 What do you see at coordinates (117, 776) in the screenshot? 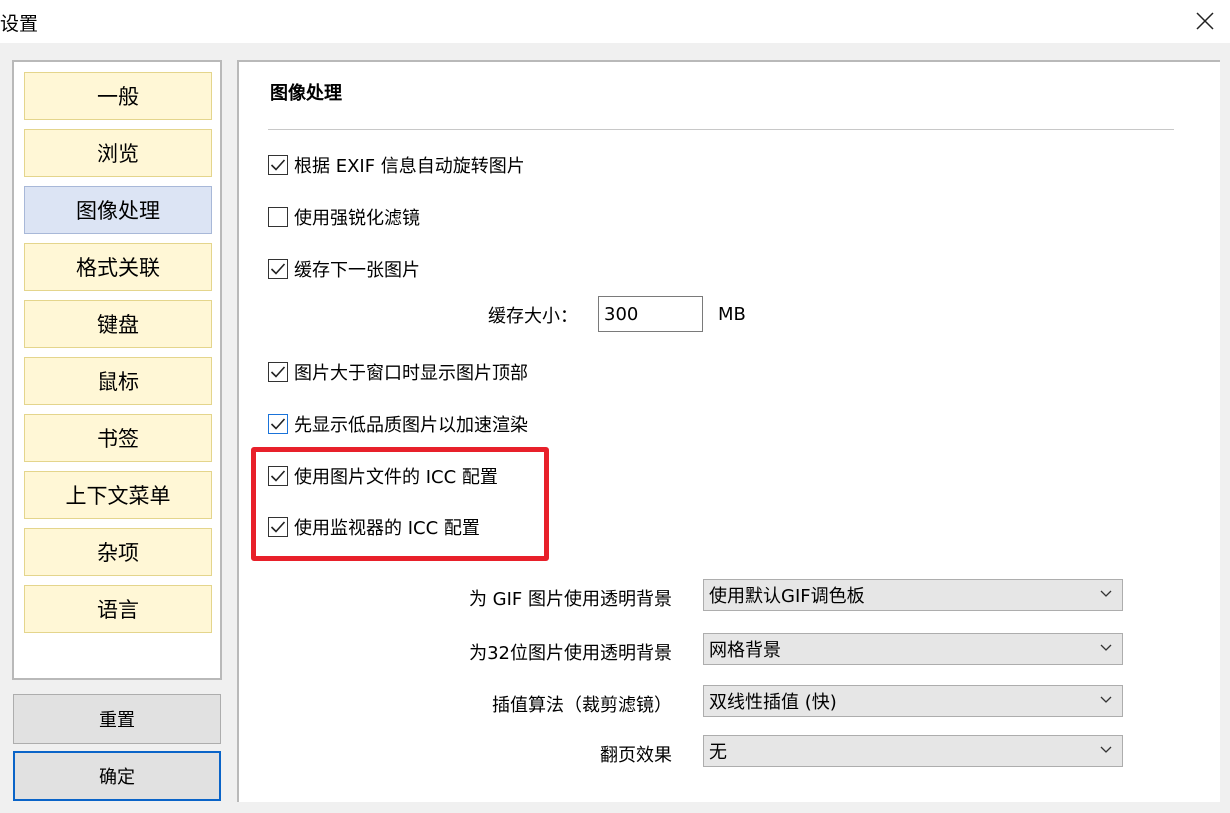
I see `ok-button: 确定` at bounding box center [117, 776].